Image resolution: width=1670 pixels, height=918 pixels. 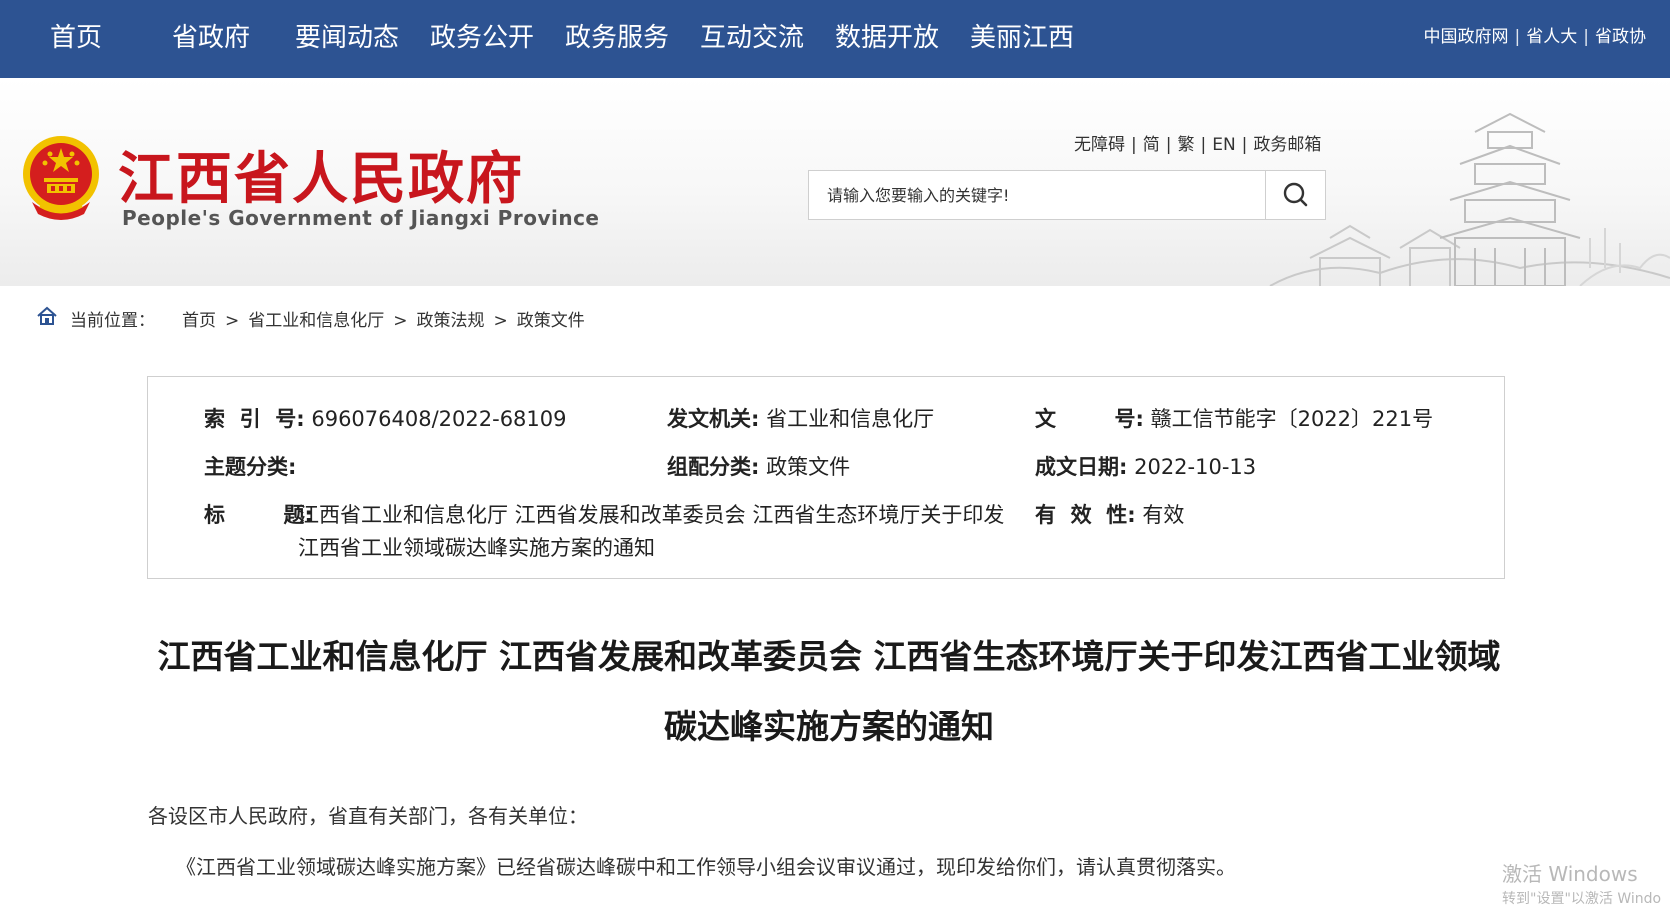 What do you see at coordinates (887, 39) in the screenshot?
I see `nav-item-open-data: 数据开放` at bounding box center [887, 39].